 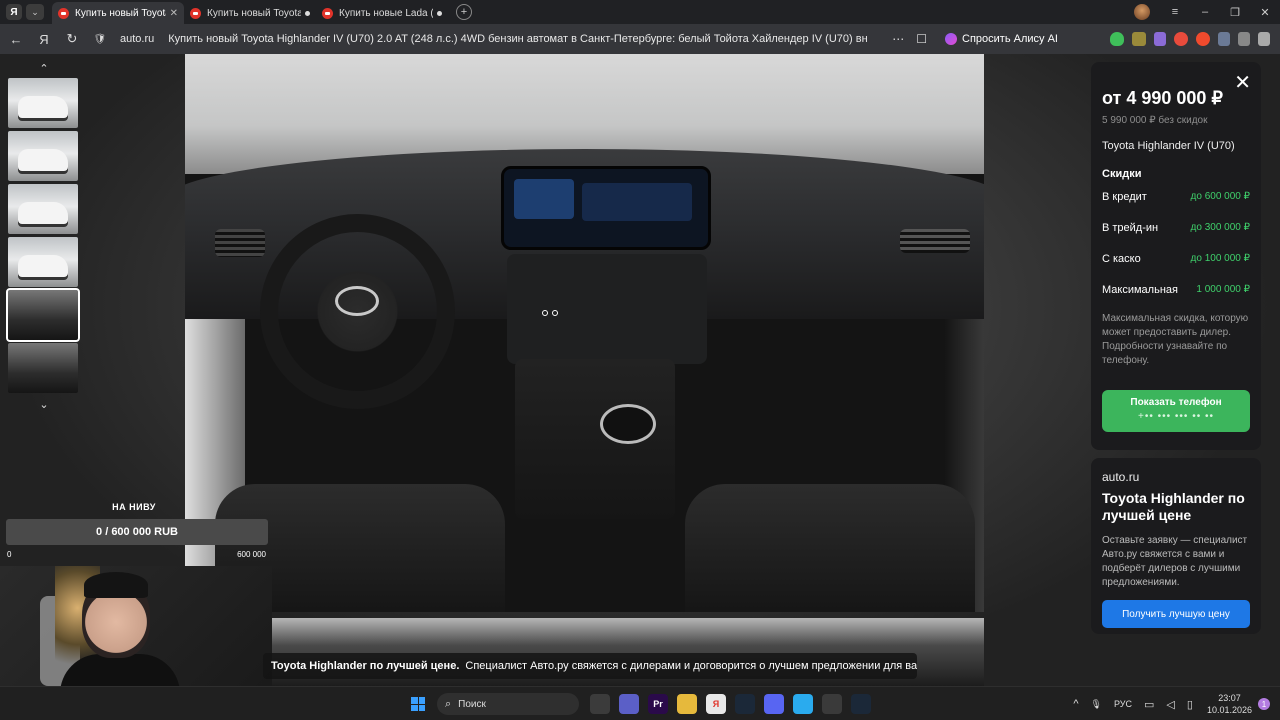 What do you see at coordinates (118, 13) in the screenshot?
I see `tab-toyota-1: Купить новый Toyota H ✕` at bounding box center [118, 13].